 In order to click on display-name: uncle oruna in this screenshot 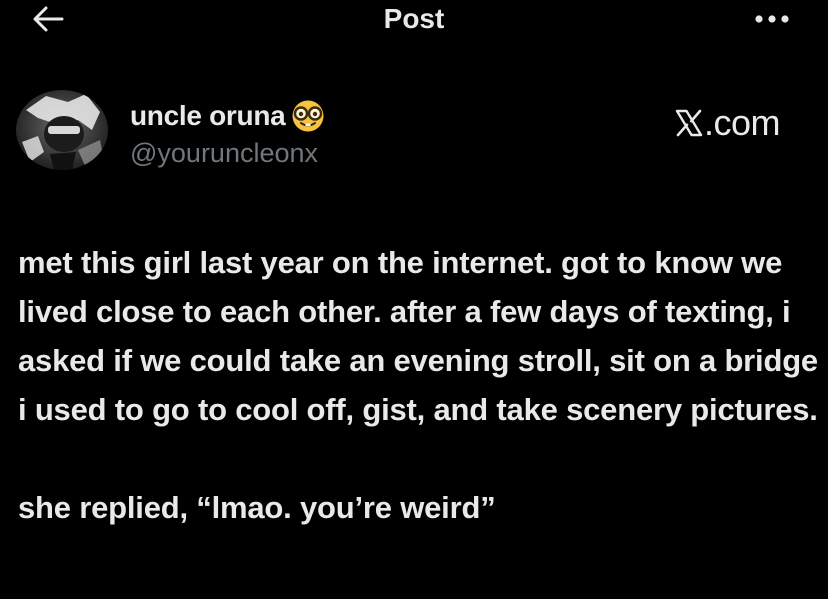, I will do `click(208, 116)`.